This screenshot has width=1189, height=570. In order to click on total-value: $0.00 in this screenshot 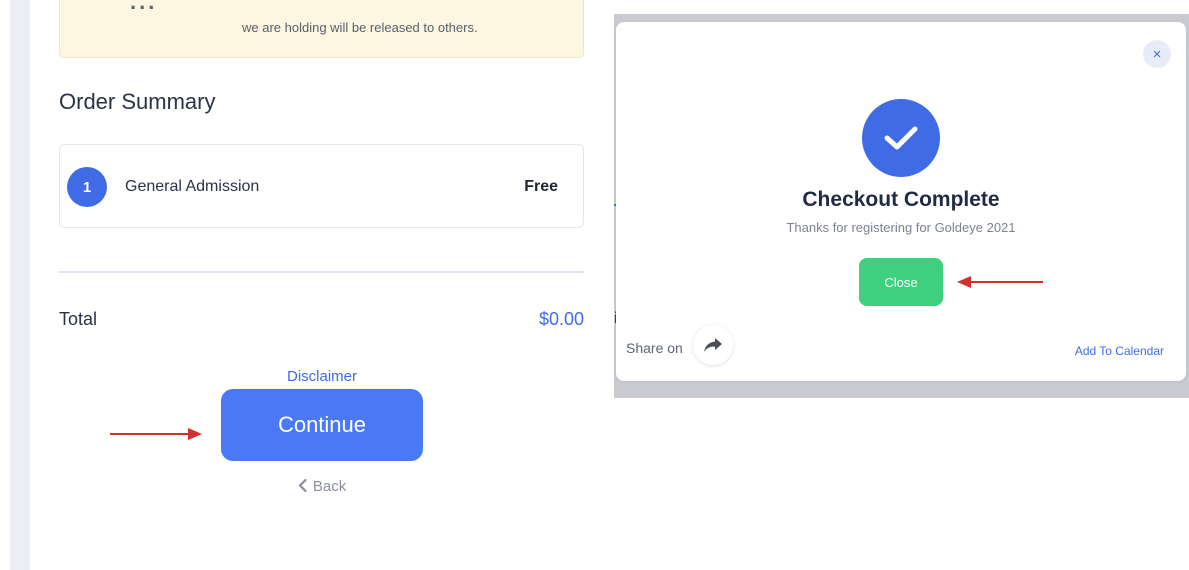, I will do `click(561, 319)`.